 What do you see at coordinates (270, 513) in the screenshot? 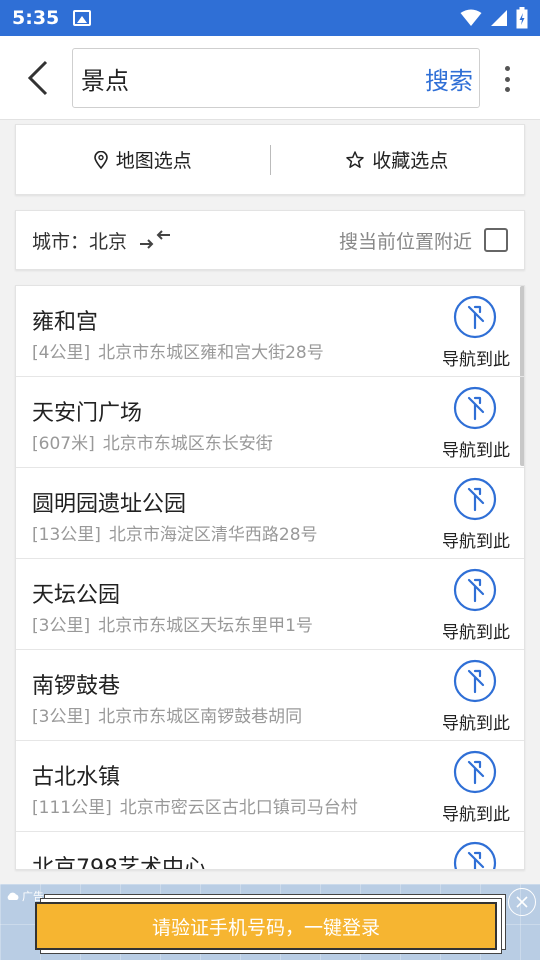
I see `list-item: 圆明园遗址公园 [13公里] 北京市海淀区清华西路28号 导航到此` at bounding box center [270, 513].